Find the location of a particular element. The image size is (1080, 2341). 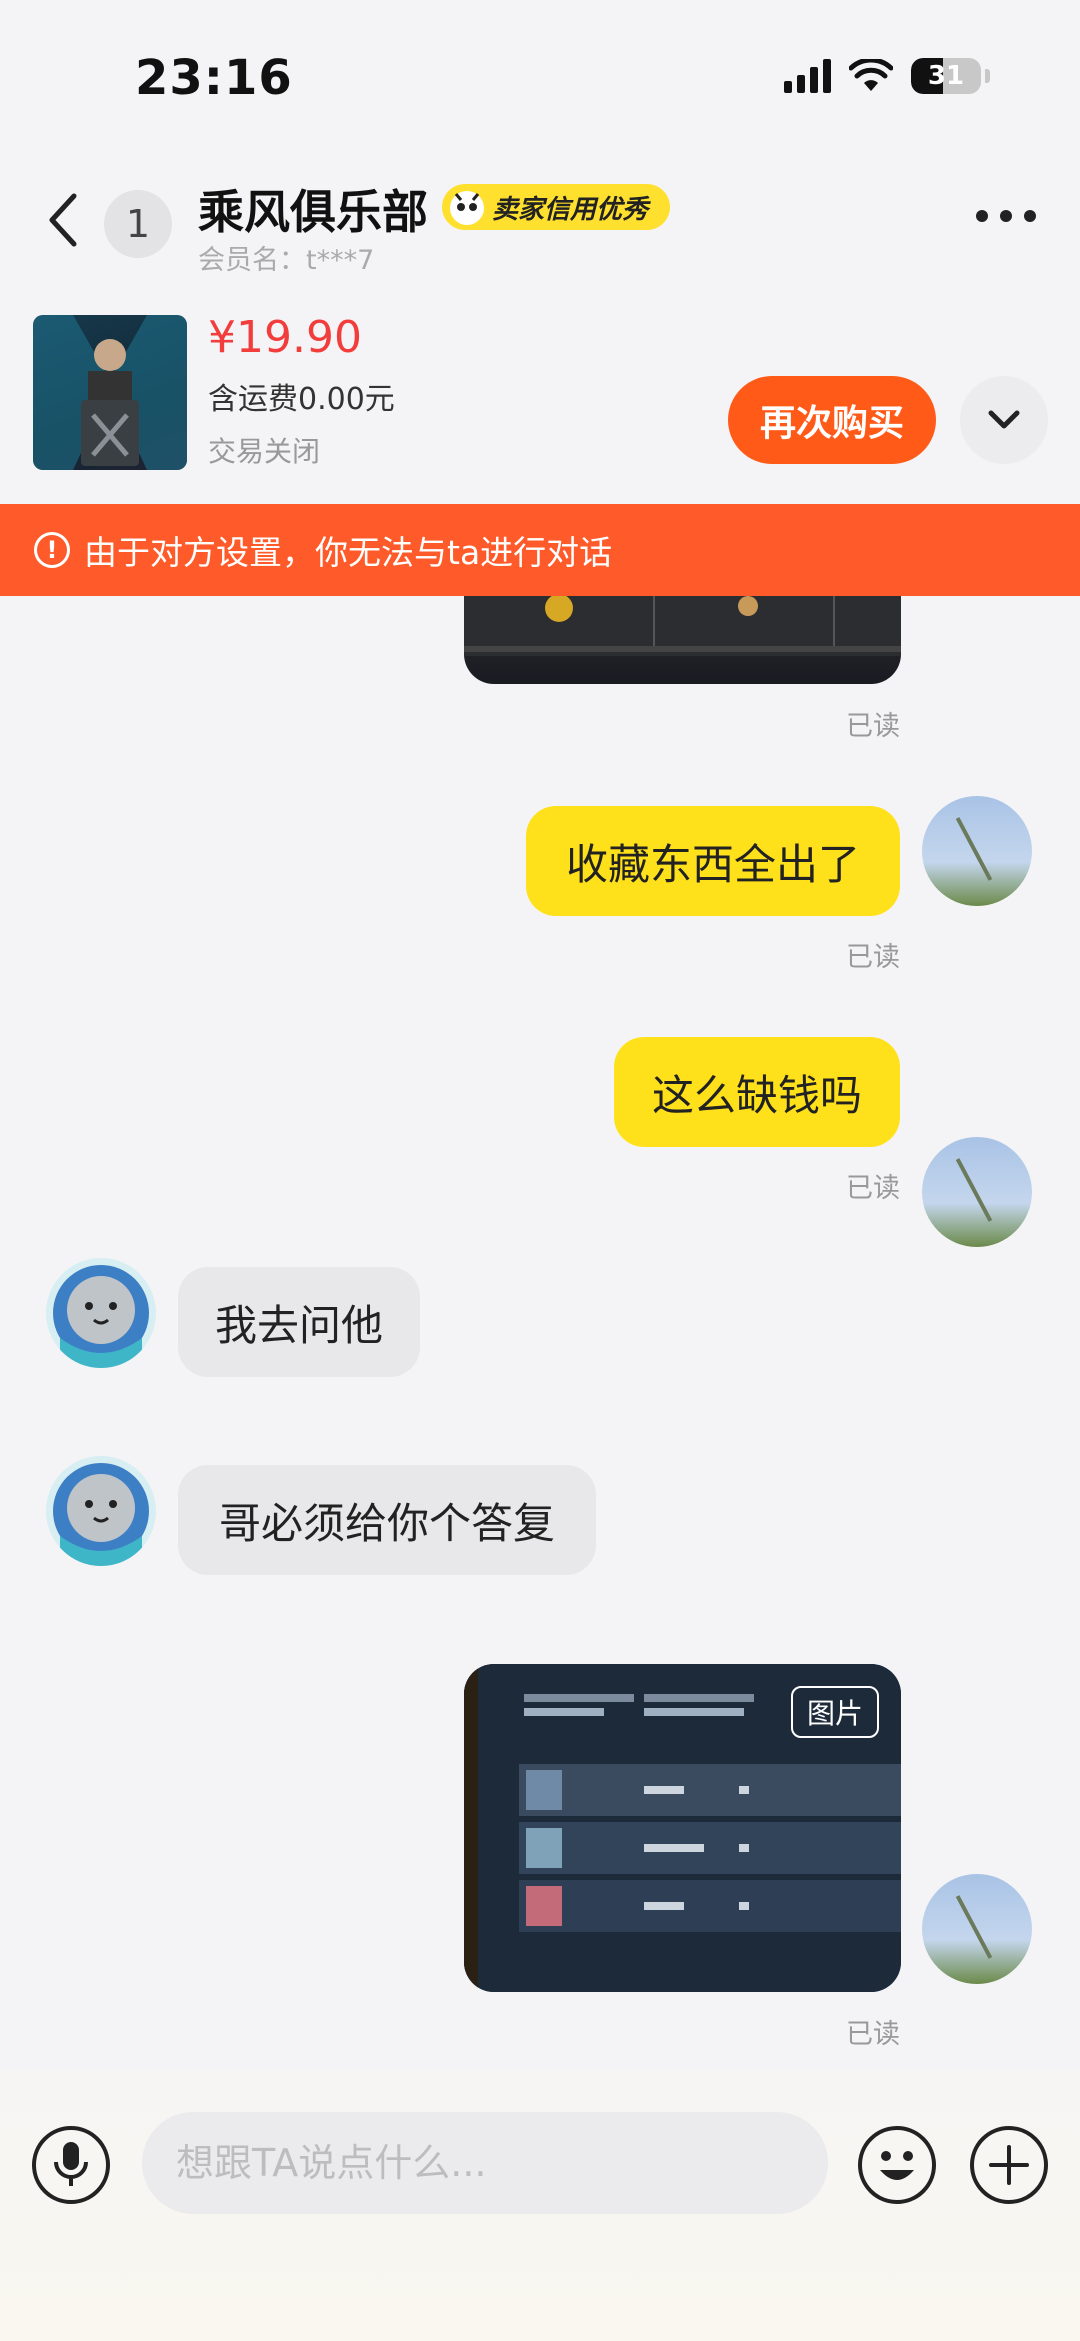

message-bubble: 我去问他 is located at coordinates (299, 1322).